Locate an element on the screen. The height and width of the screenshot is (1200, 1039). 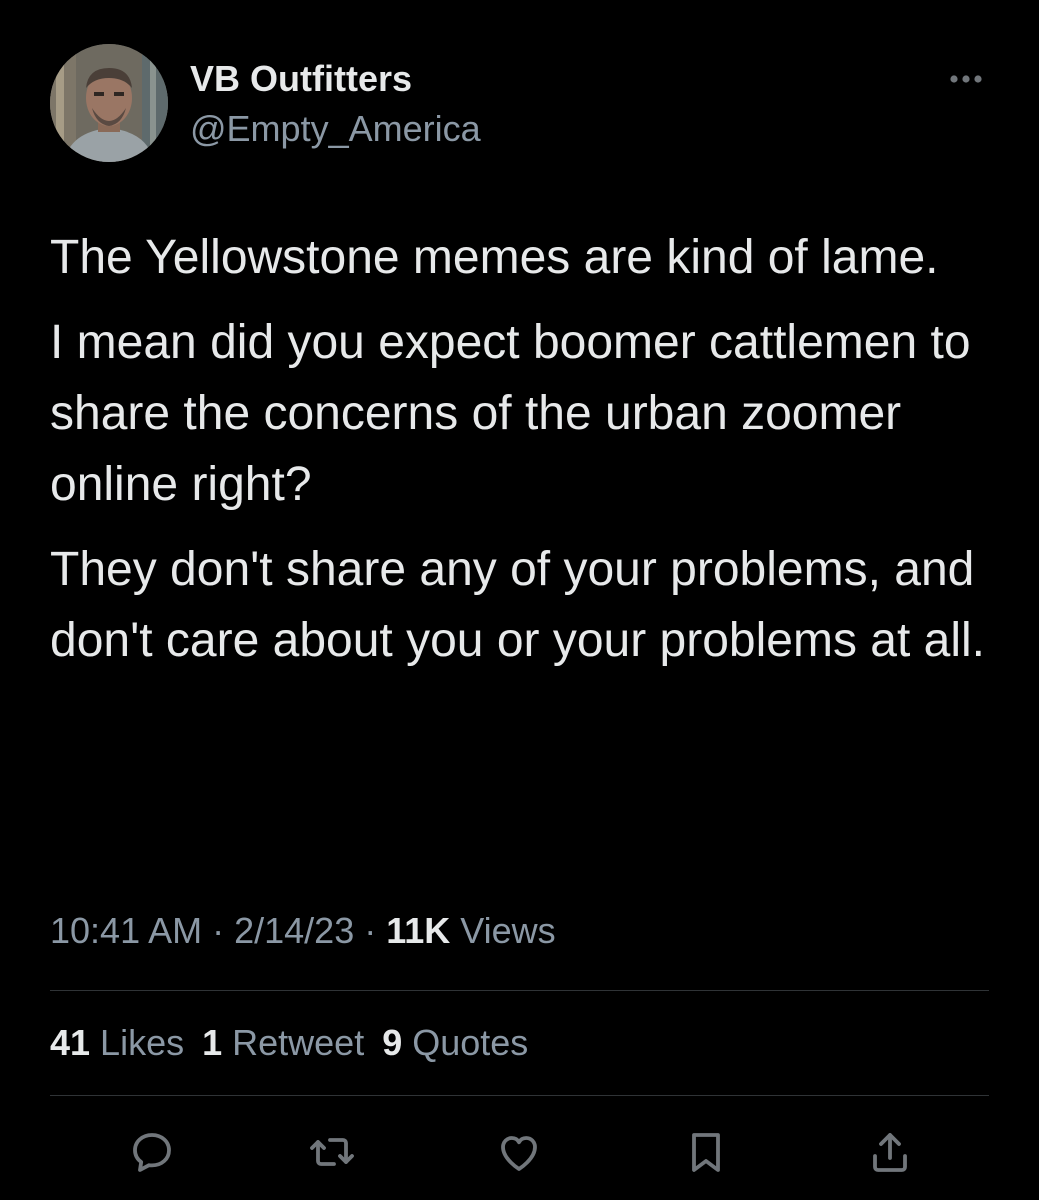
author-handle: @Empty_America is located at coordinates (335, 129).